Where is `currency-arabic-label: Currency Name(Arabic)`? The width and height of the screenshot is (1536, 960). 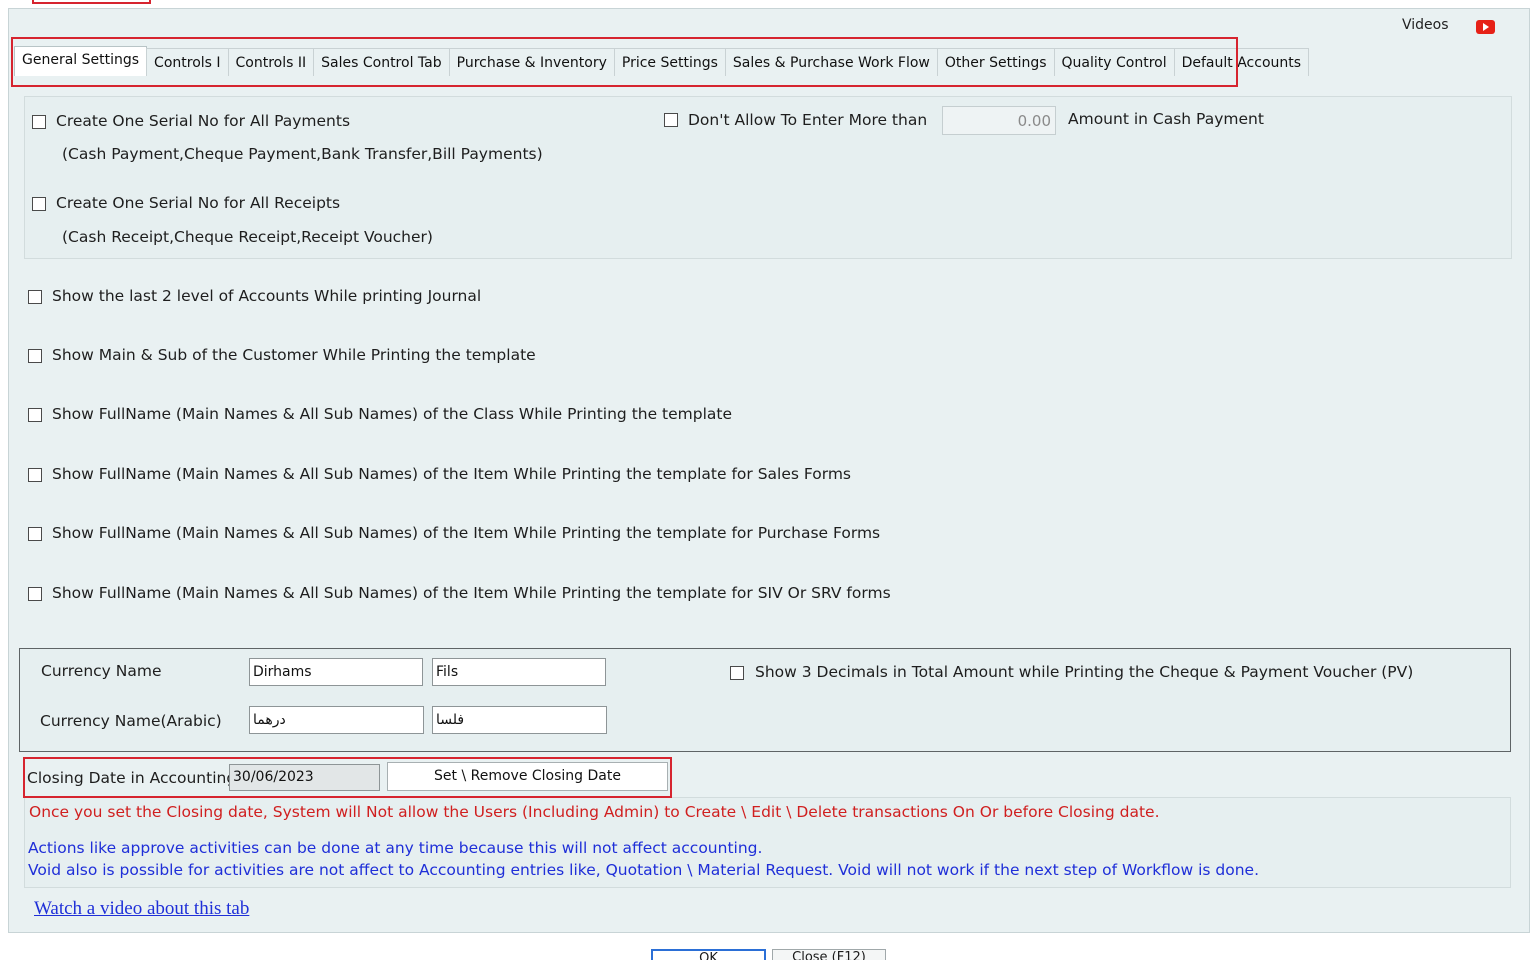
currency-arabic-label: Currency Name(Arabic) is located at coordinates (131, 721).